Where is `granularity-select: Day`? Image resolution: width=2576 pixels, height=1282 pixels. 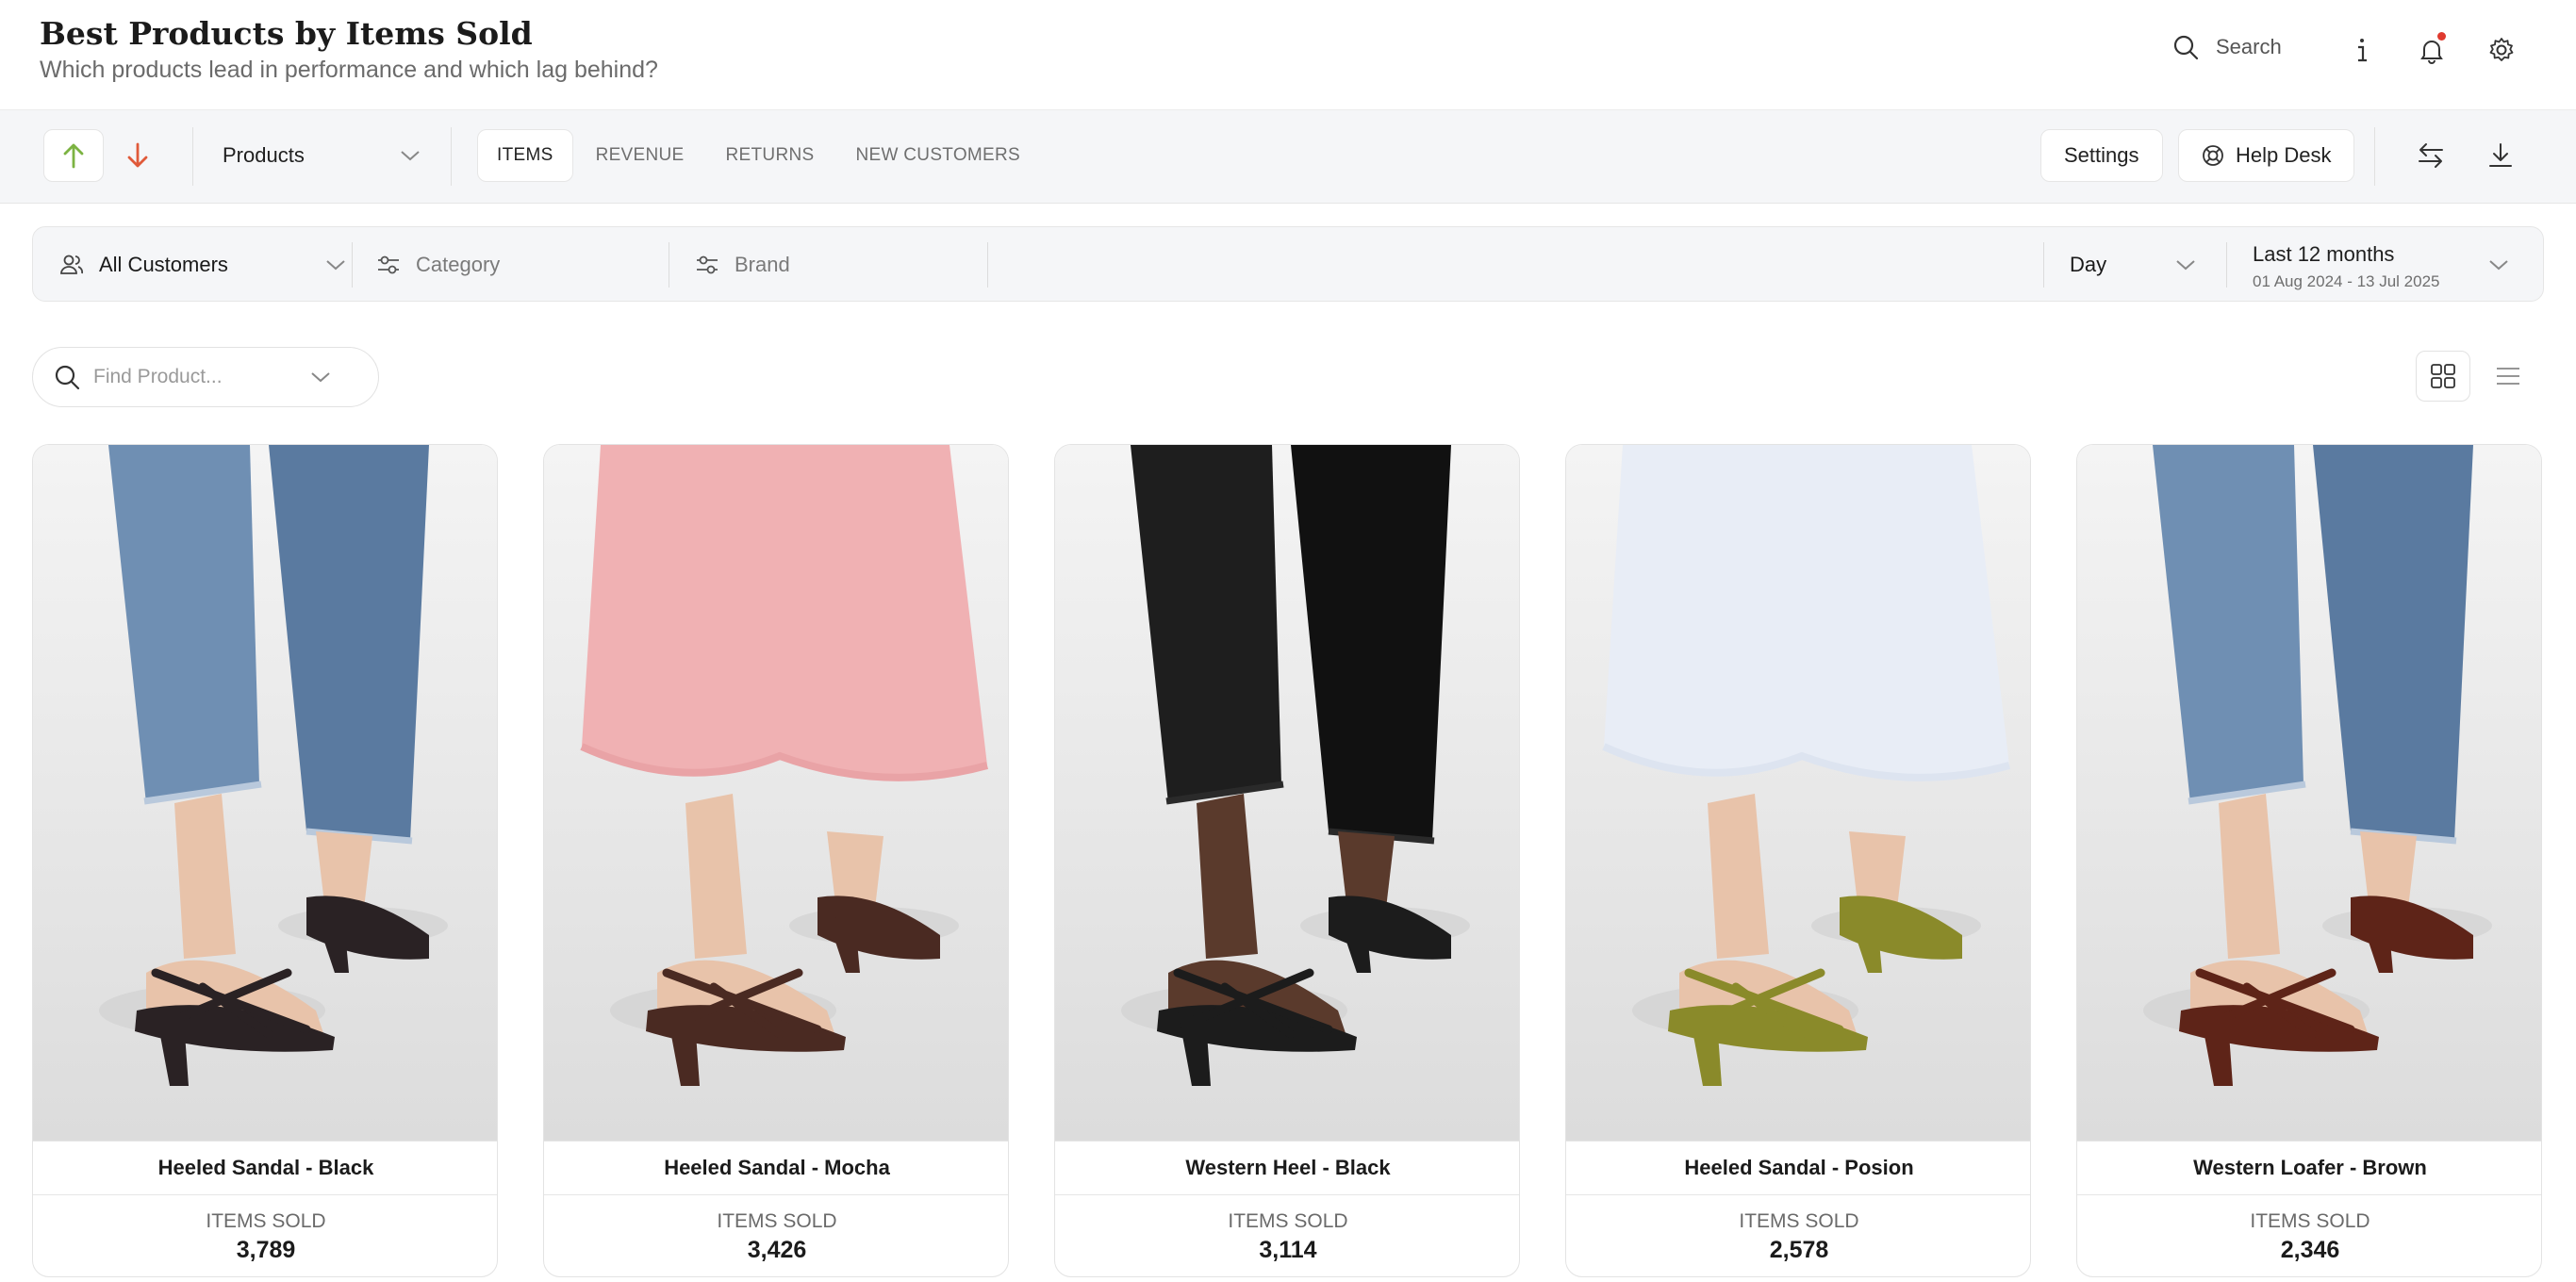 granularity-select: Day is located at coordinates (2140, 265).